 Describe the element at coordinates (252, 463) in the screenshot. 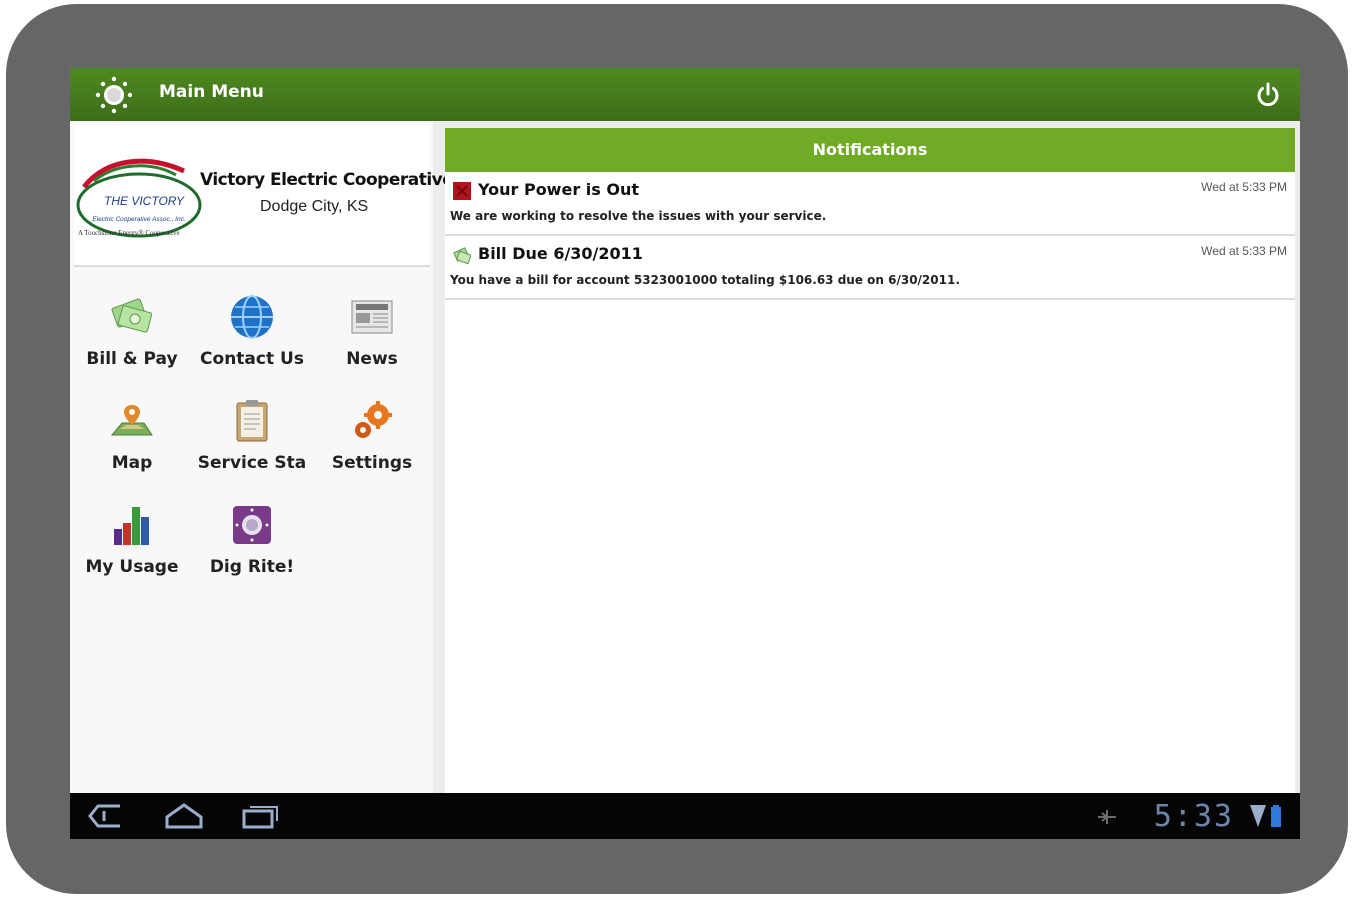

I see `menu-label: Service Sta` at that location.